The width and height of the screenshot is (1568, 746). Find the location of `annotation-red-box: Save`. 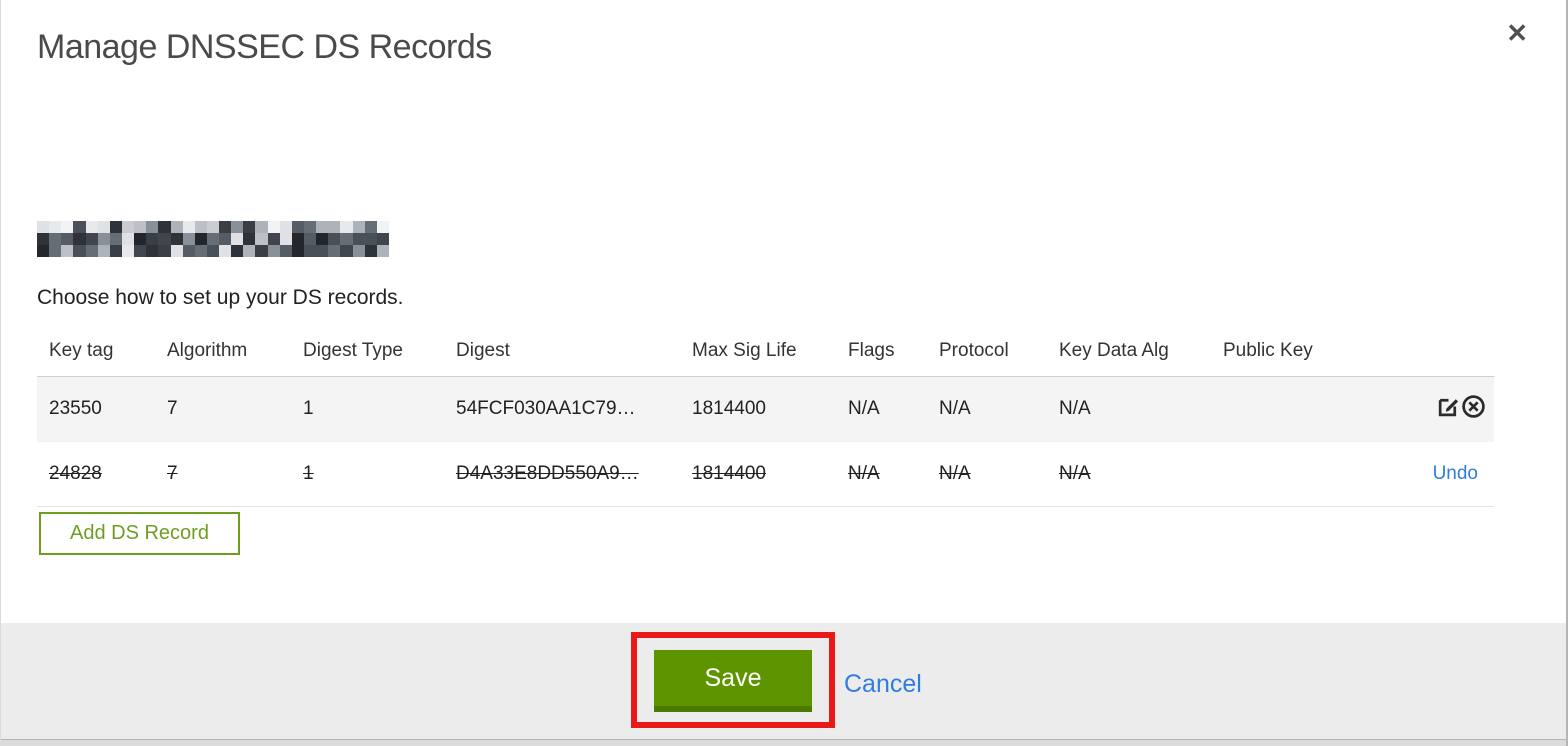

annotation-red-box: Save is located at coordinates (733, 680).